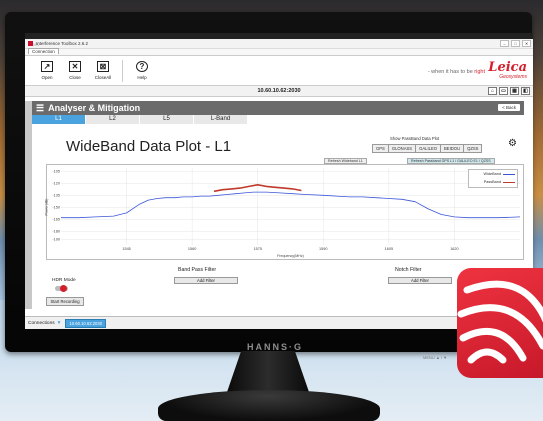 This screenshot has height=421, width=543. What do you see at coordinates (142, 66) in the screenshot?
I see `help-icon: ?` at bounding box center [142, 66].